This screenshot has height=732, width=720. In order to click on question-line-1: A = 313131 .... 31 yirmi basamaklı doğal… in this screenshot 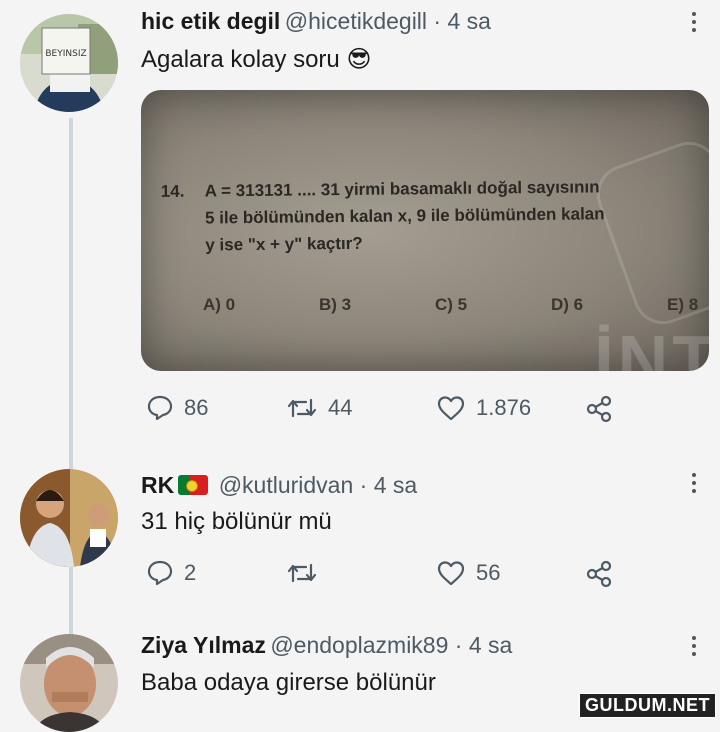, I will do `click(402, 189)`.